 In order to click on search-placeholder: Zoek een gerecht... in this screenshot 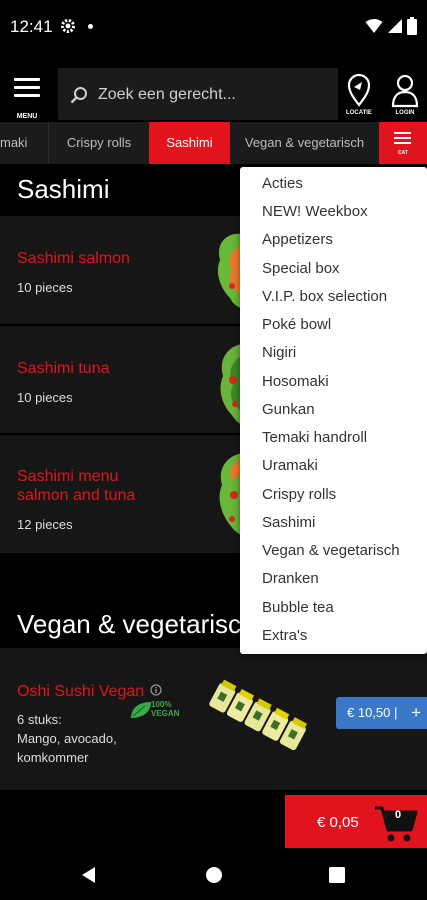, I will do `click(167, 94)`.